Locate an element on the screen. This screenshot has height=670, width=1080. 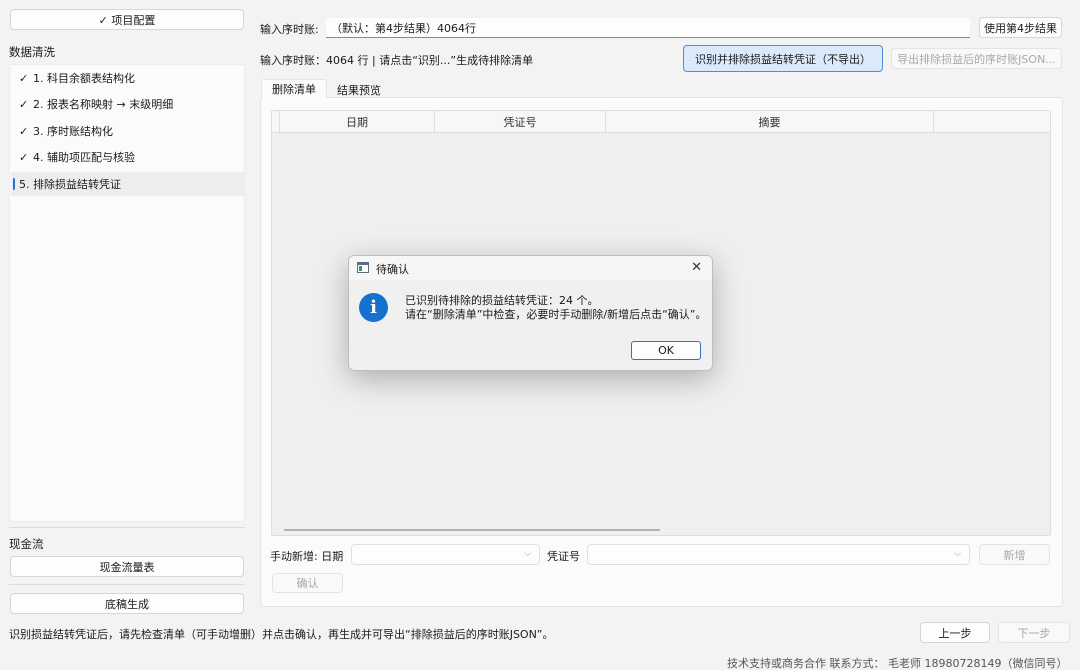
prev-step-label: 上一步 is located at coordinates (955, 633).